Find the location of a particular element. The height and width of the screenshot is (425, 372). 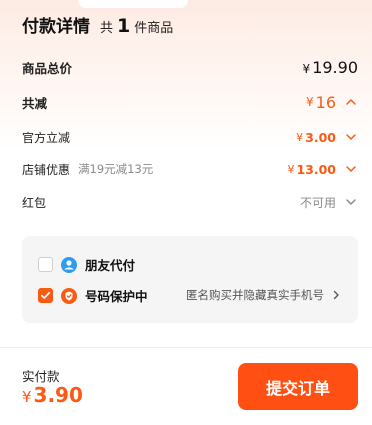

friend-pay-checkbox is located at coordinates (45, 264).